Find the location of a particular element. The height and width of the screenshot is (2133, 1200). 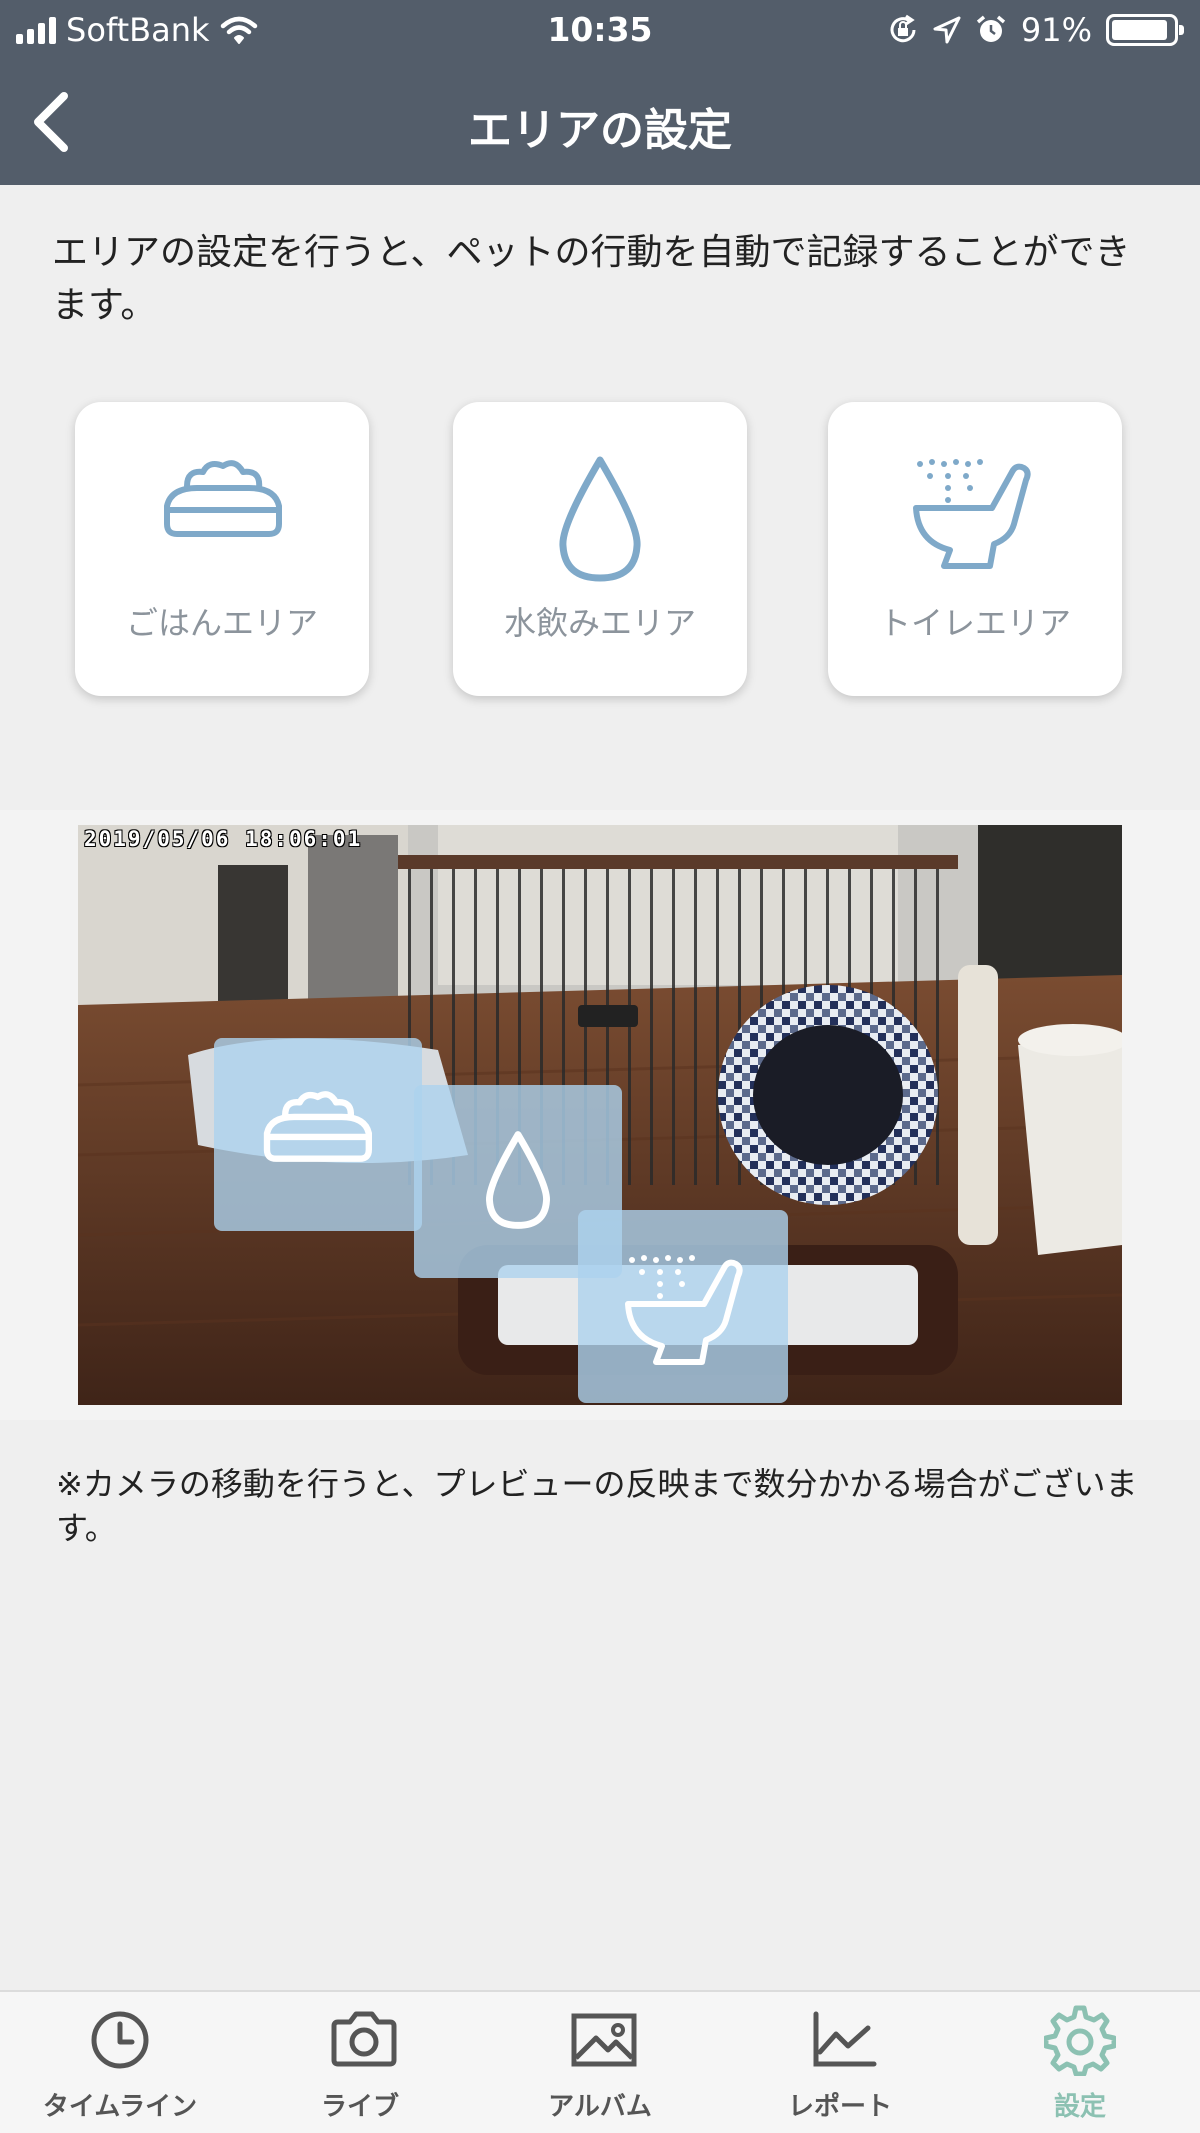

food-area-label: ごはんエリア is located at coordinates (221, 623).